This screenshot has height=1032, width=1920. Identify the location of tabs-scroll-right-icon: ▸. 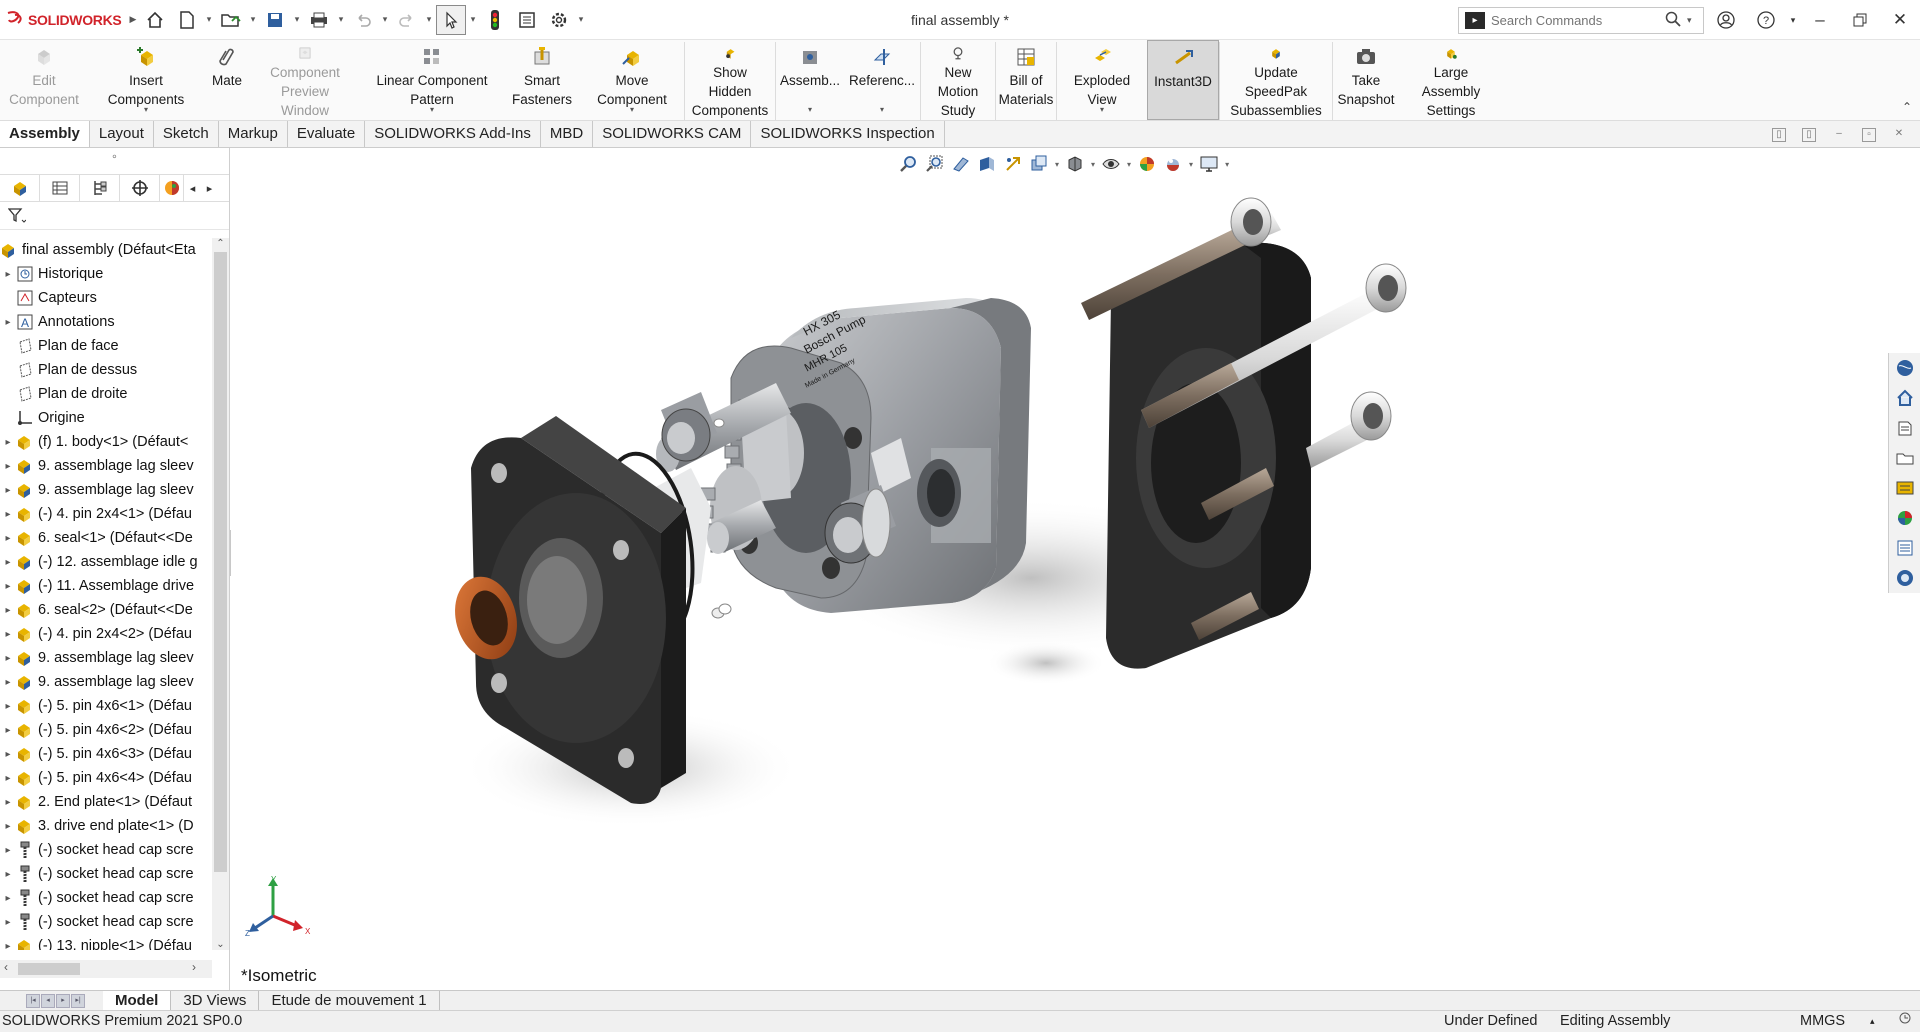
(209, 188).